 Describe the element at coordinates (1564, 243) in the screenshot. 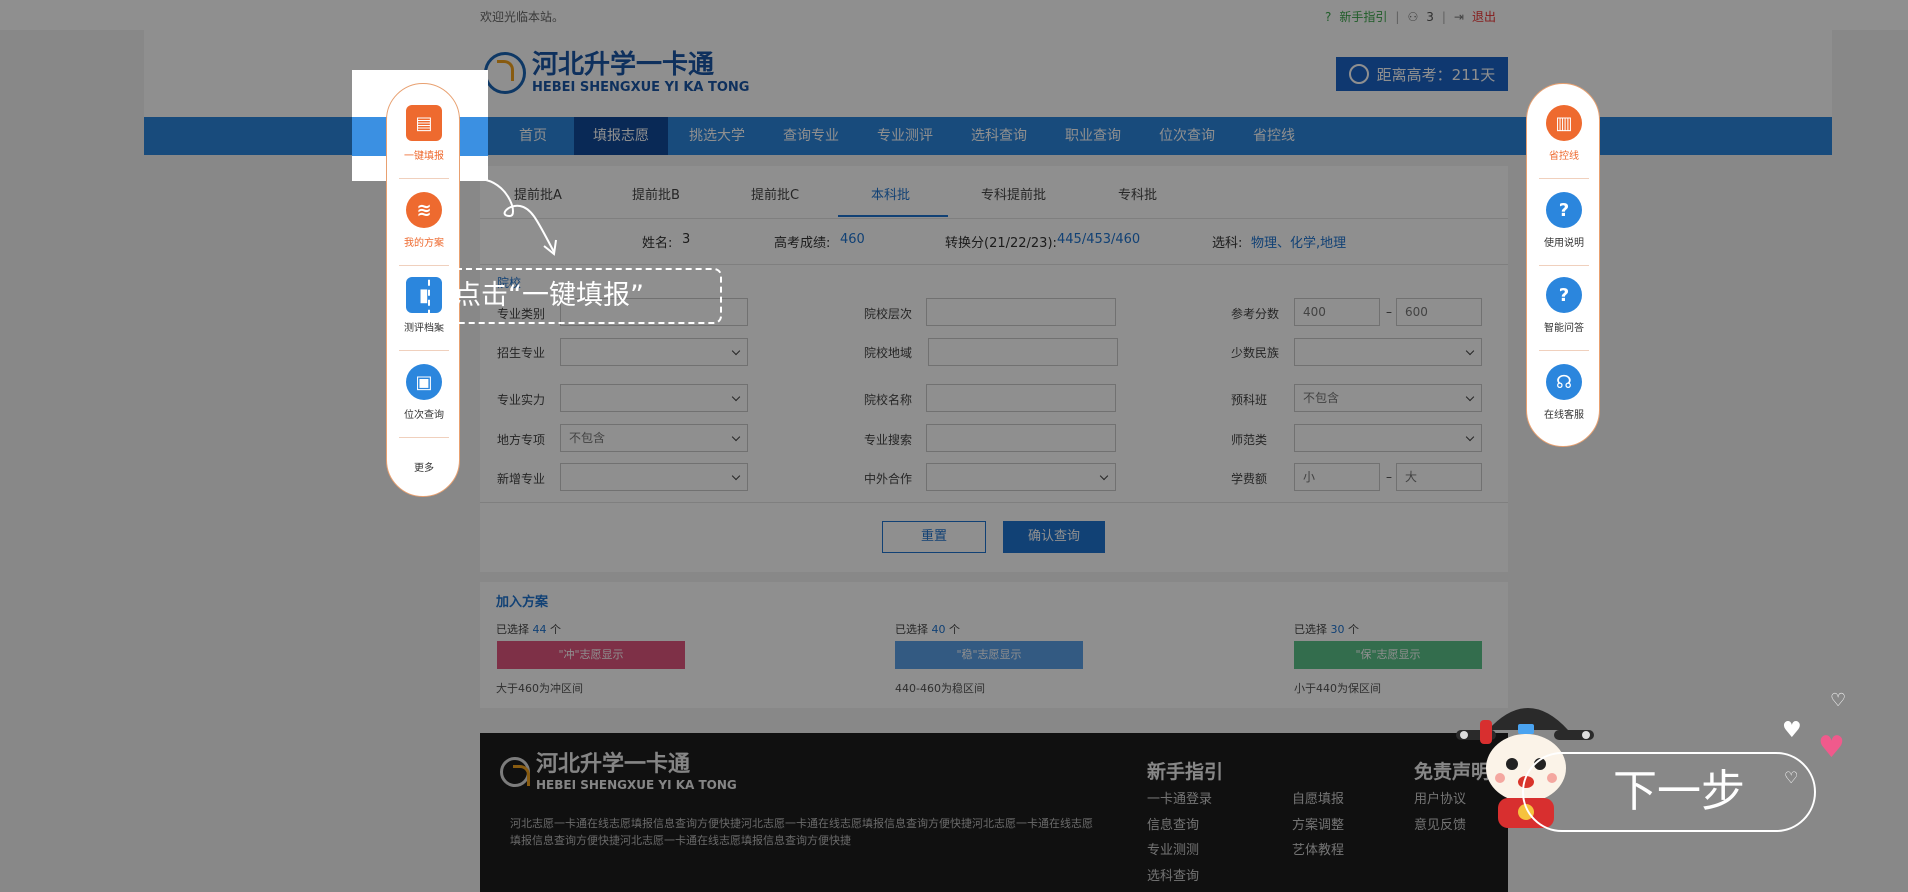

I see `sidebar-label: 使用说明` at that location.